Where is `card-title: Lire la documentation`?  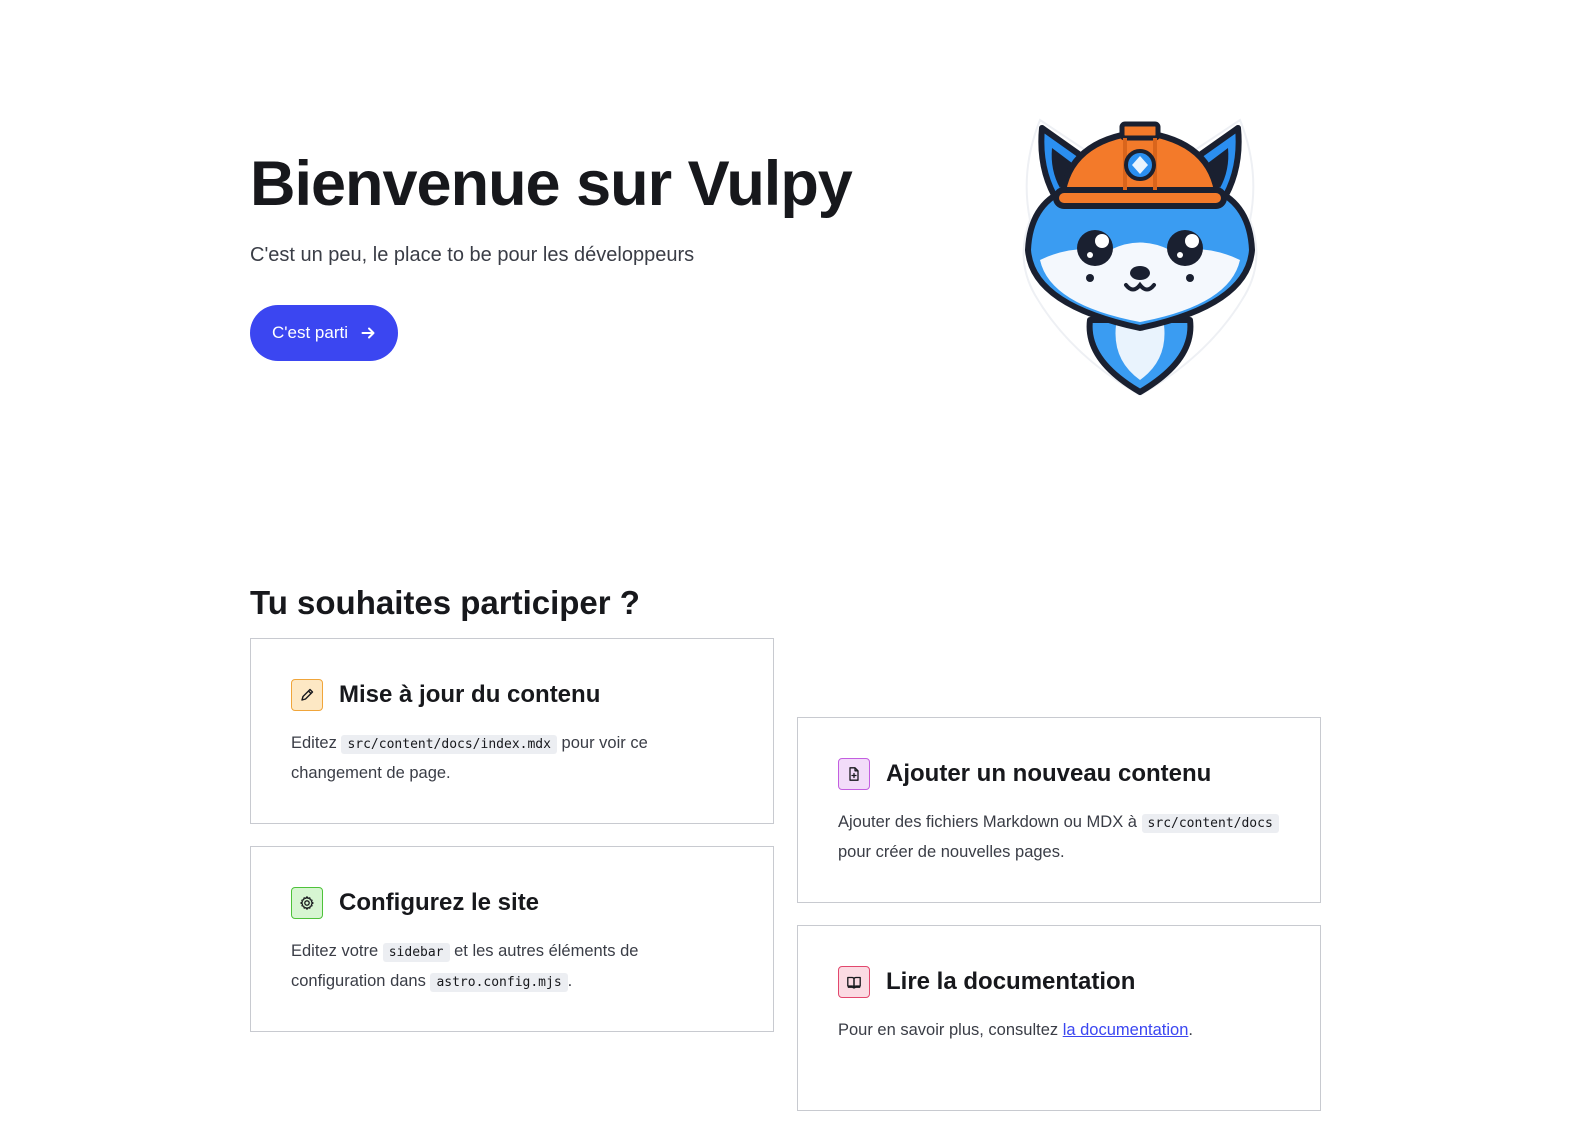 card-title: Lire la documentation is located at coordinates (1011, 981).